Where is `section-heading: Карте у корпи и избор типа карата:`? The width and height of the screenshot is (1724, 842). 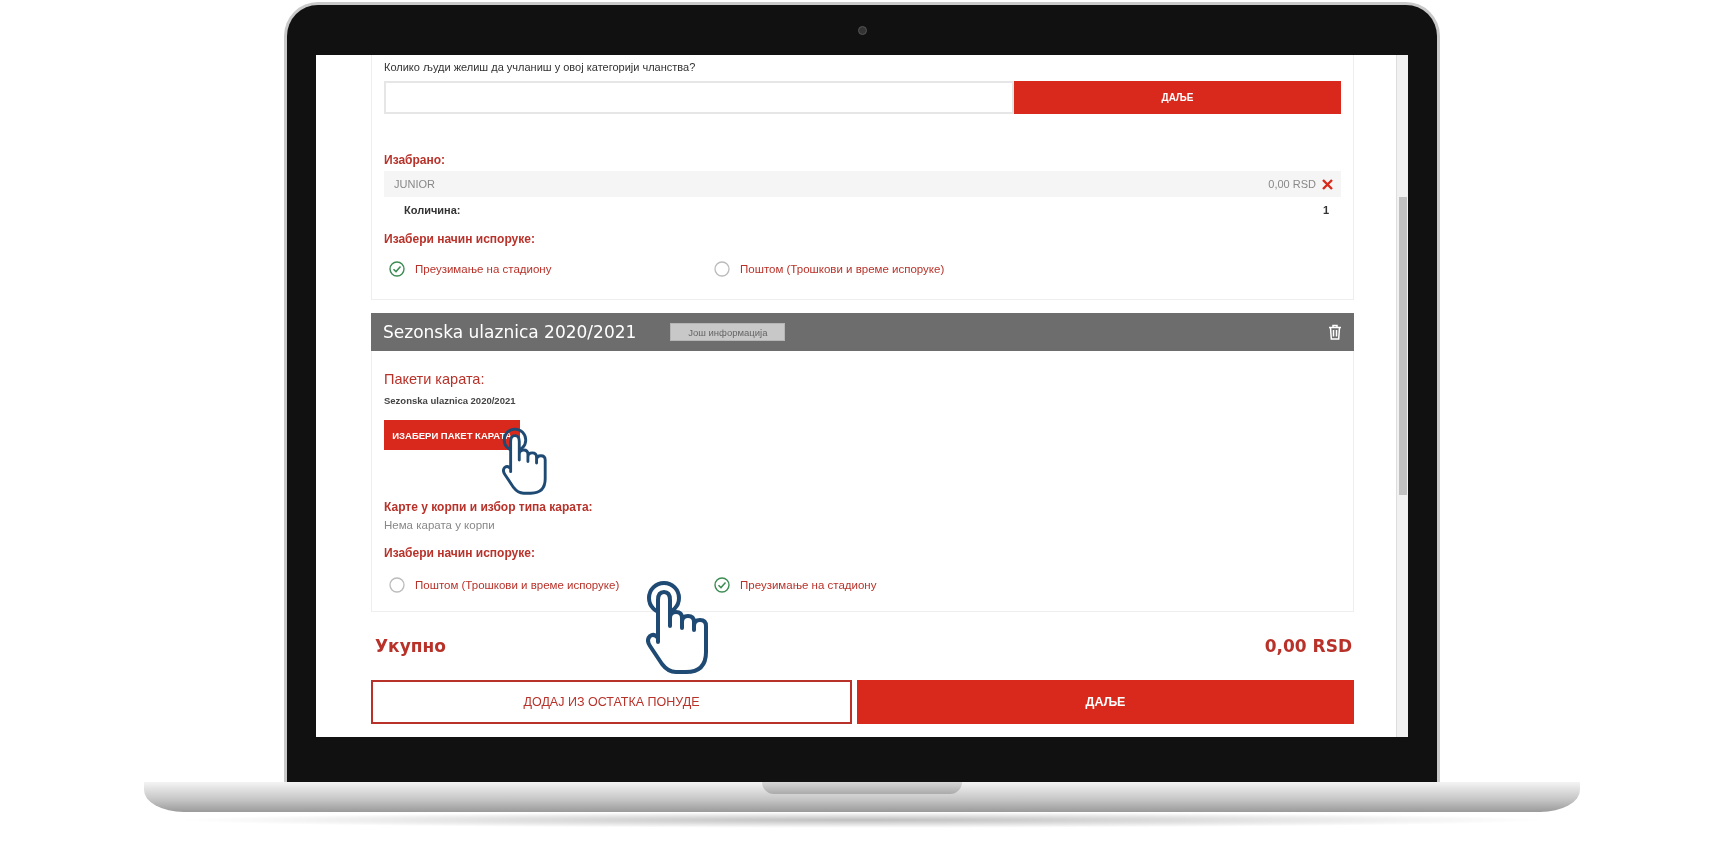 section-heading: Карте у корпи и избор типа карата: is located at coordinates (489, 507).